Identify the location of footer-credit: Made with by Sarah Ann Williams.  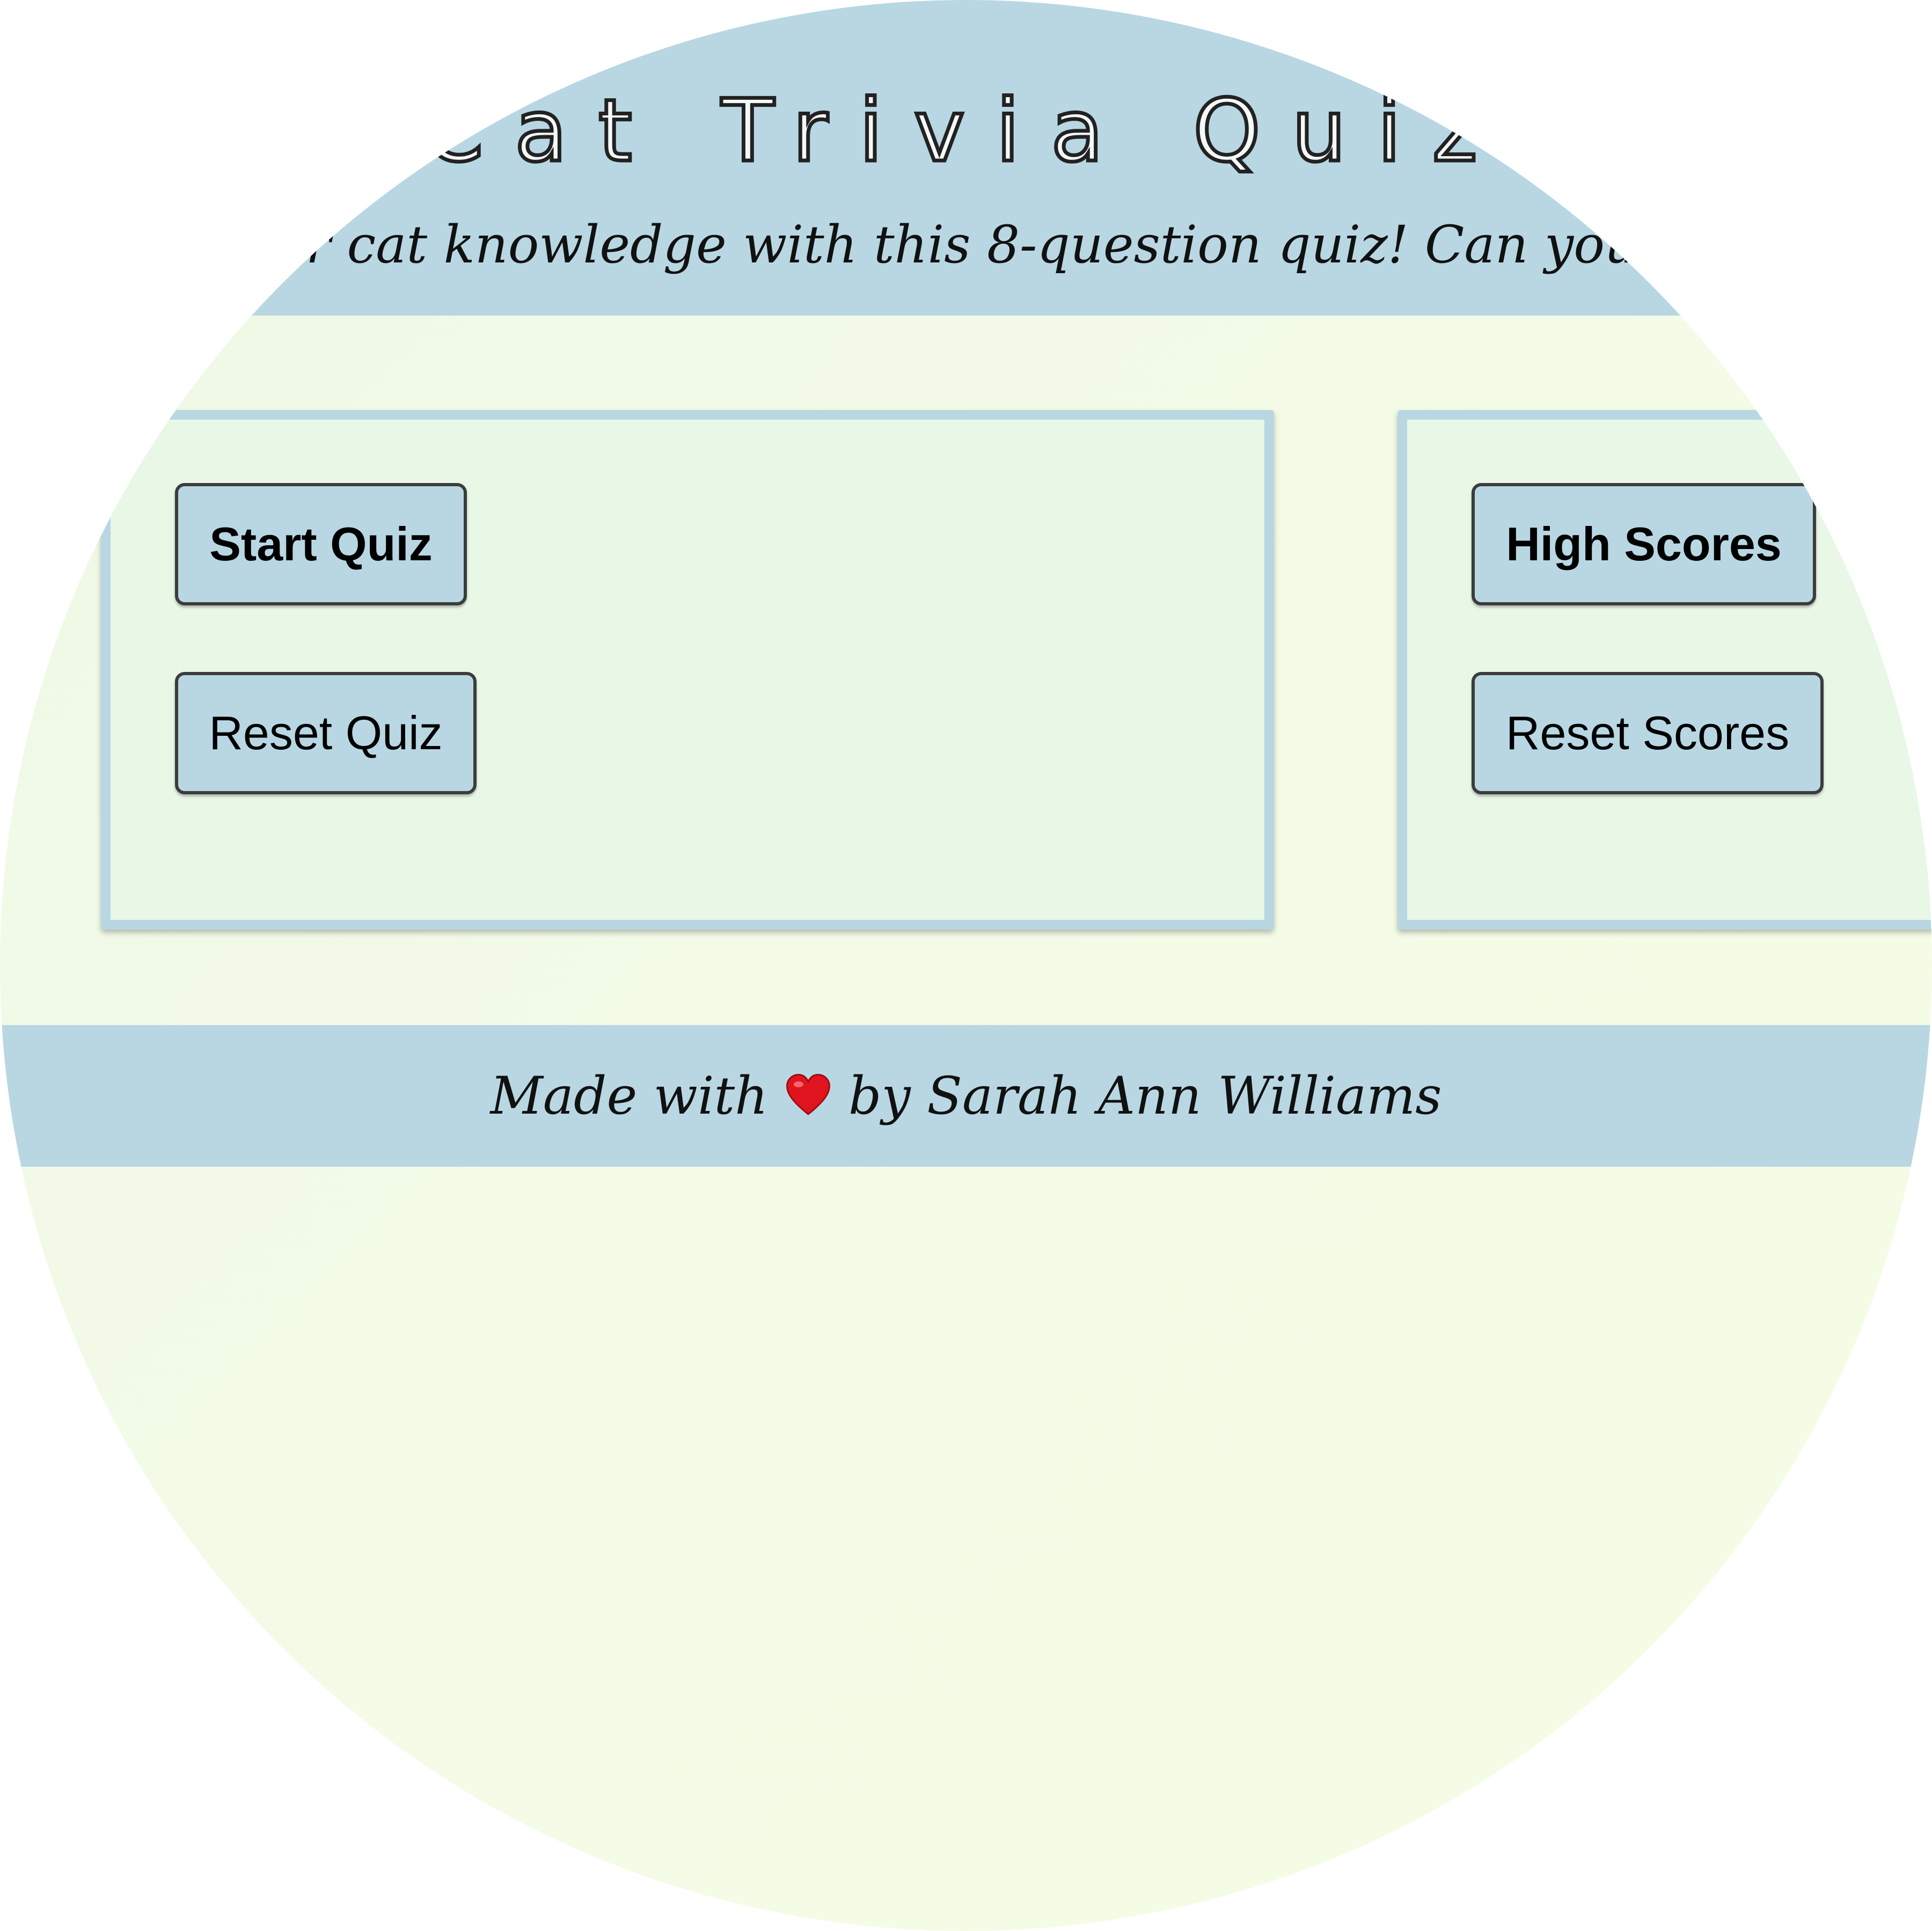
(965, 1096).